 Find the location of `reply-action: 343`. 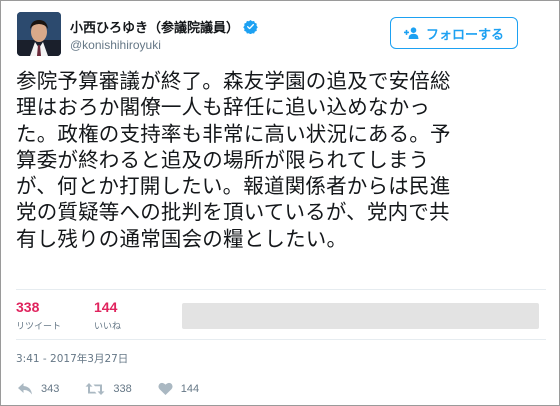

reply-action: 343 is located at coordinates (38, 389).